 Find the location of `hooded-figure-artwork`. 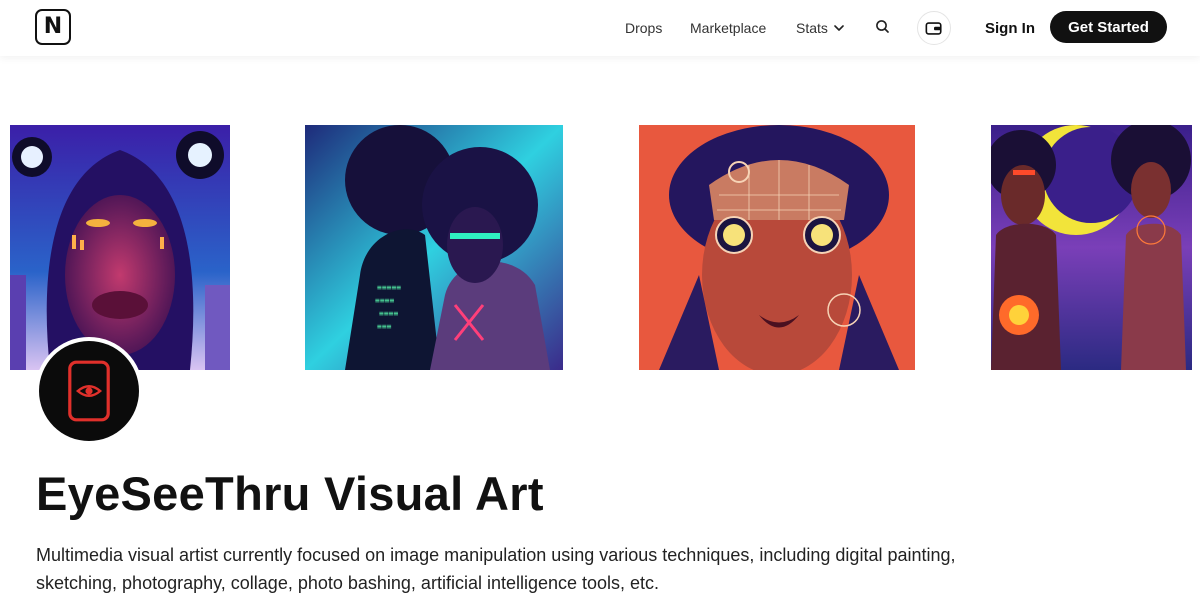

hooded-figure-artwork is located at coordinates (120, 247).